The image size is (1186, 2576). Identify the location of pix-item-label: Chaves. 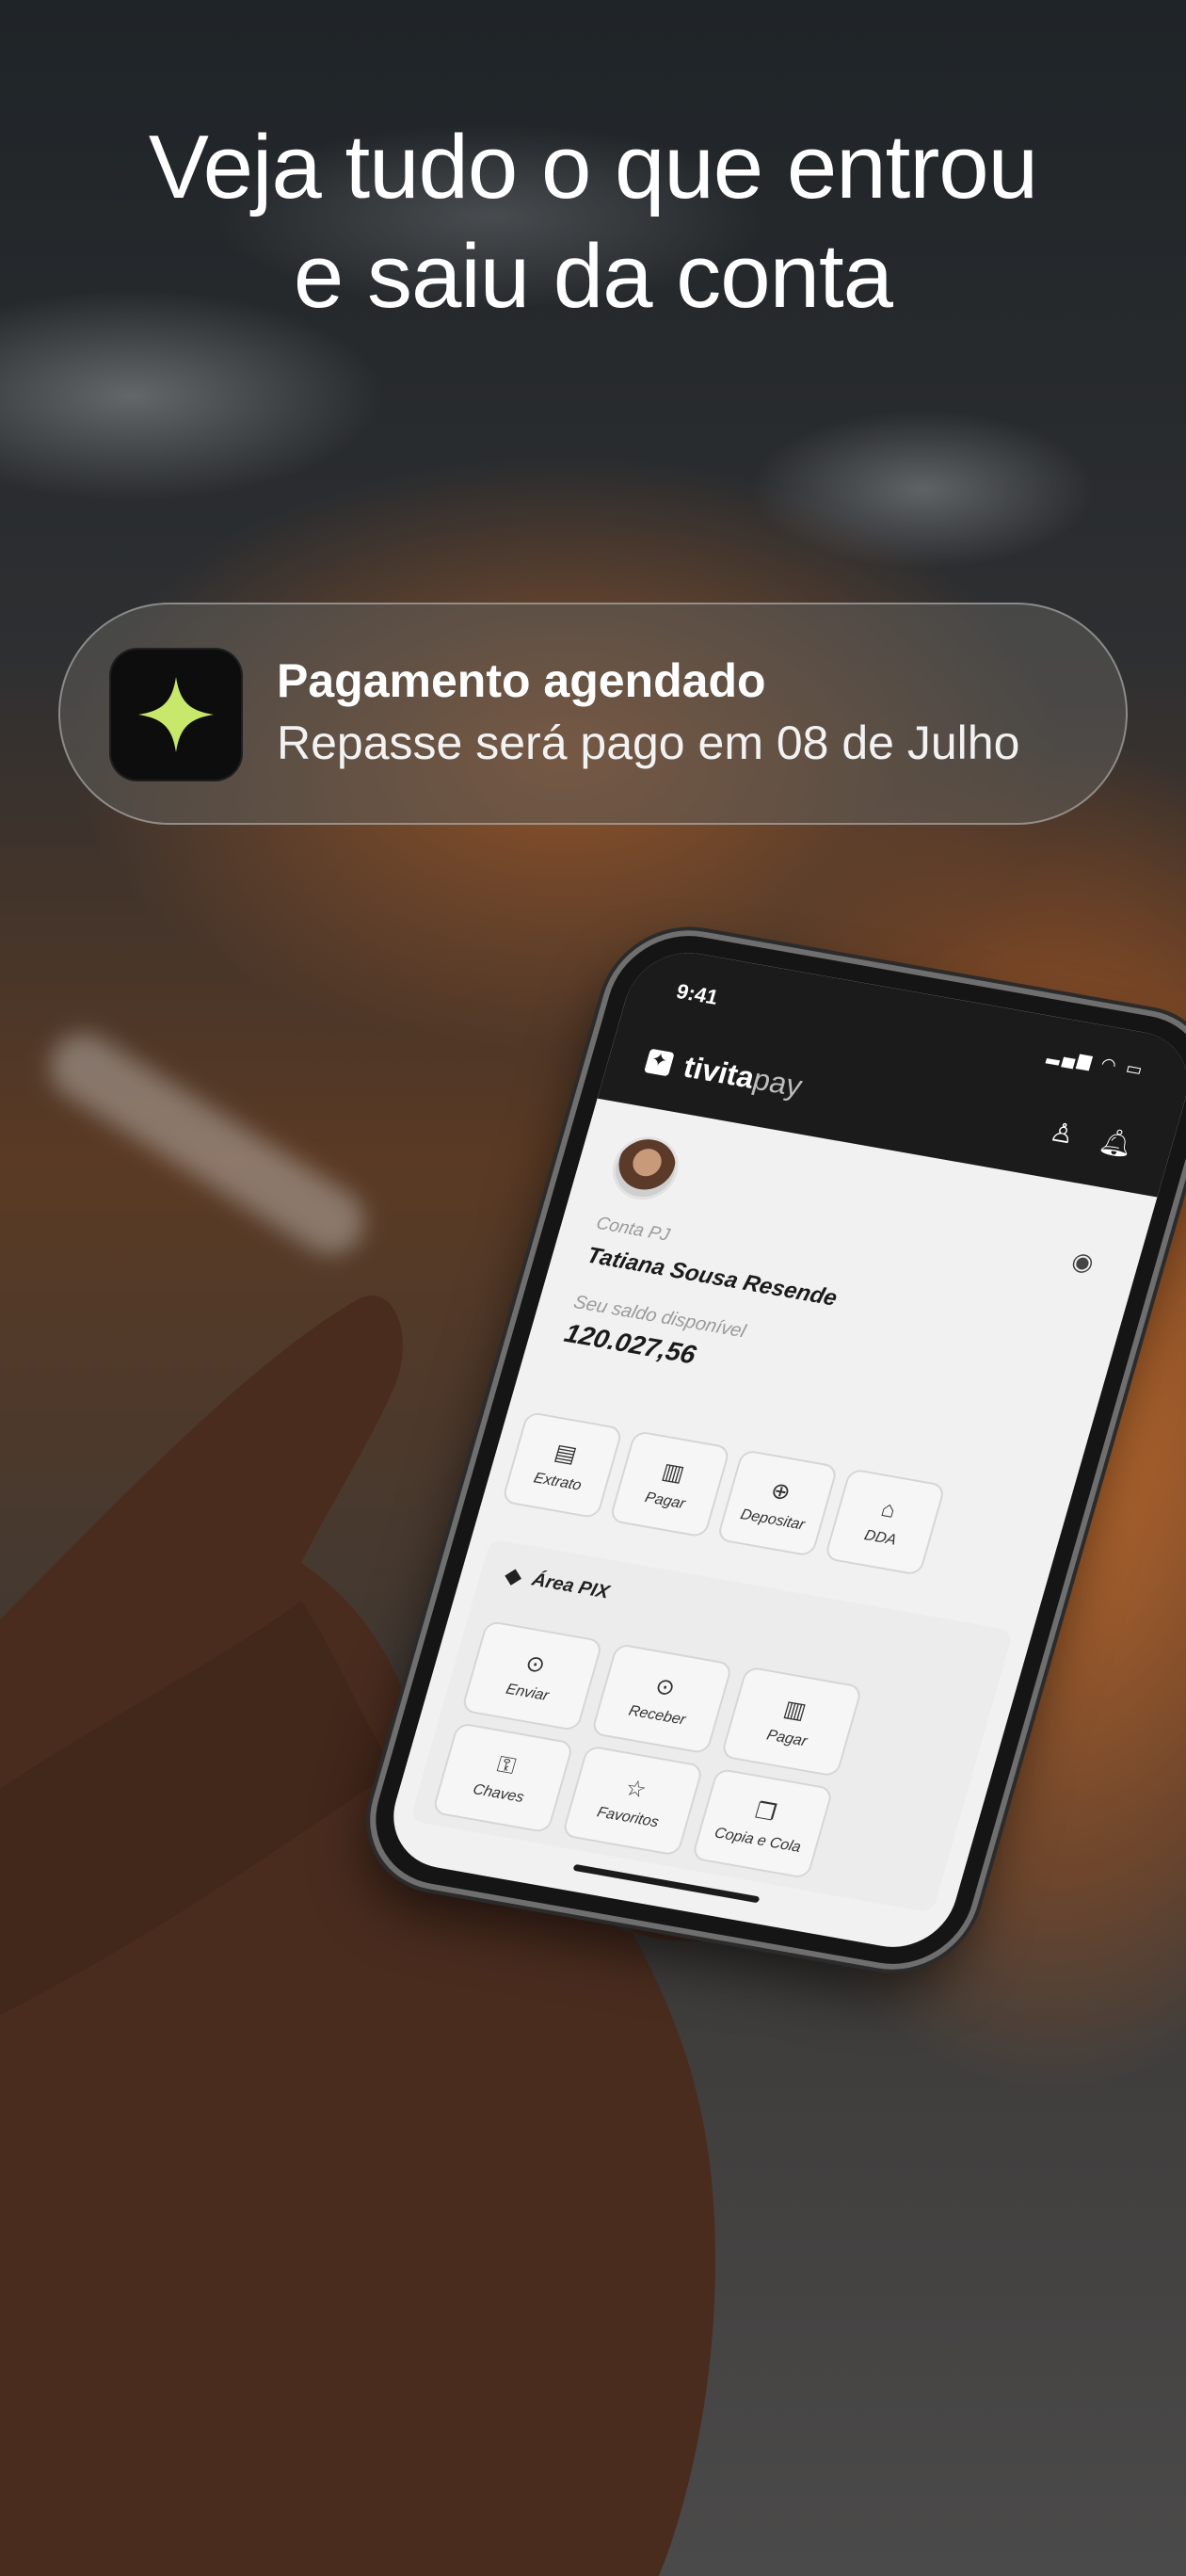
(498, 1794).